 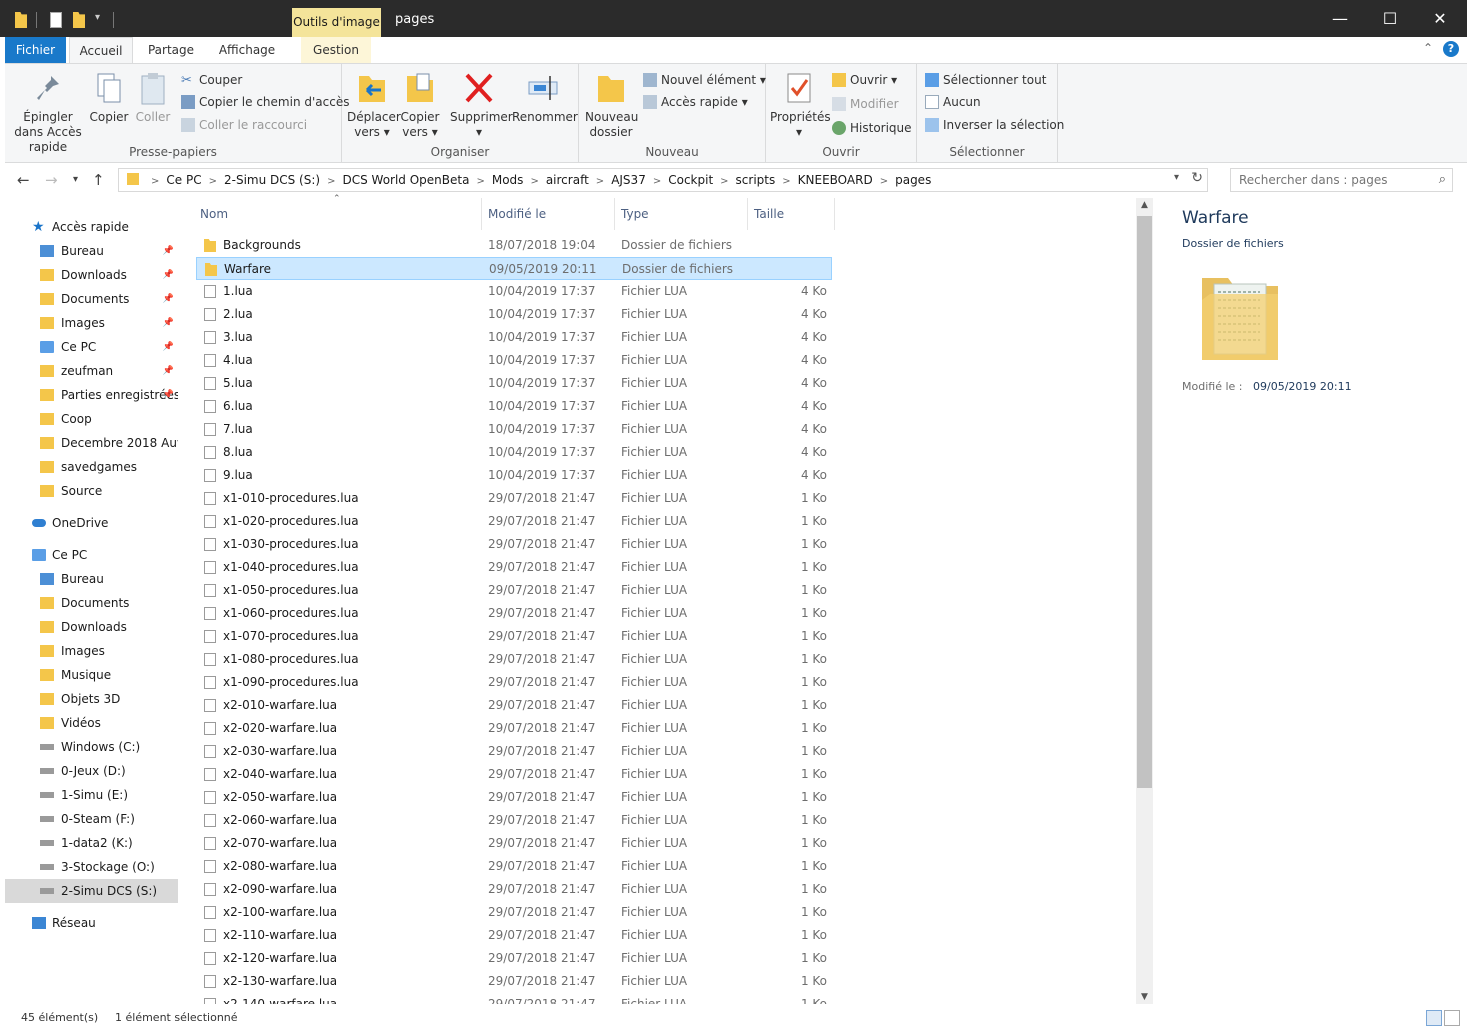 What do you see at coordinates (1197, 178) in the screenshot?
I see `refresh-icon: ↻` at bounding box center [1197, 178].